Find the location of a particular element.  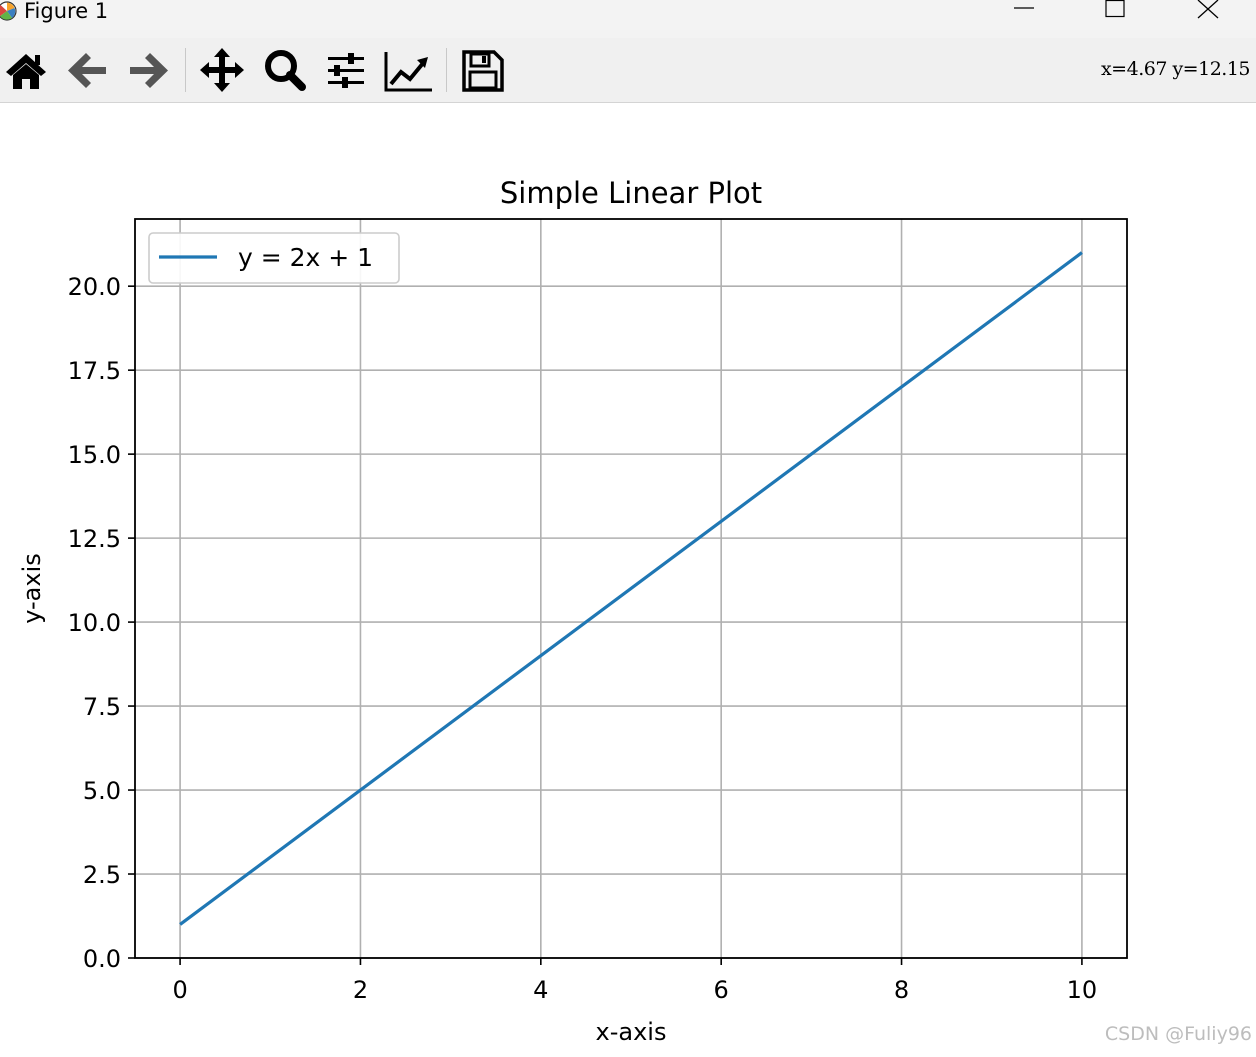

floppy-disk-icon is located at coordinates (483, 71).